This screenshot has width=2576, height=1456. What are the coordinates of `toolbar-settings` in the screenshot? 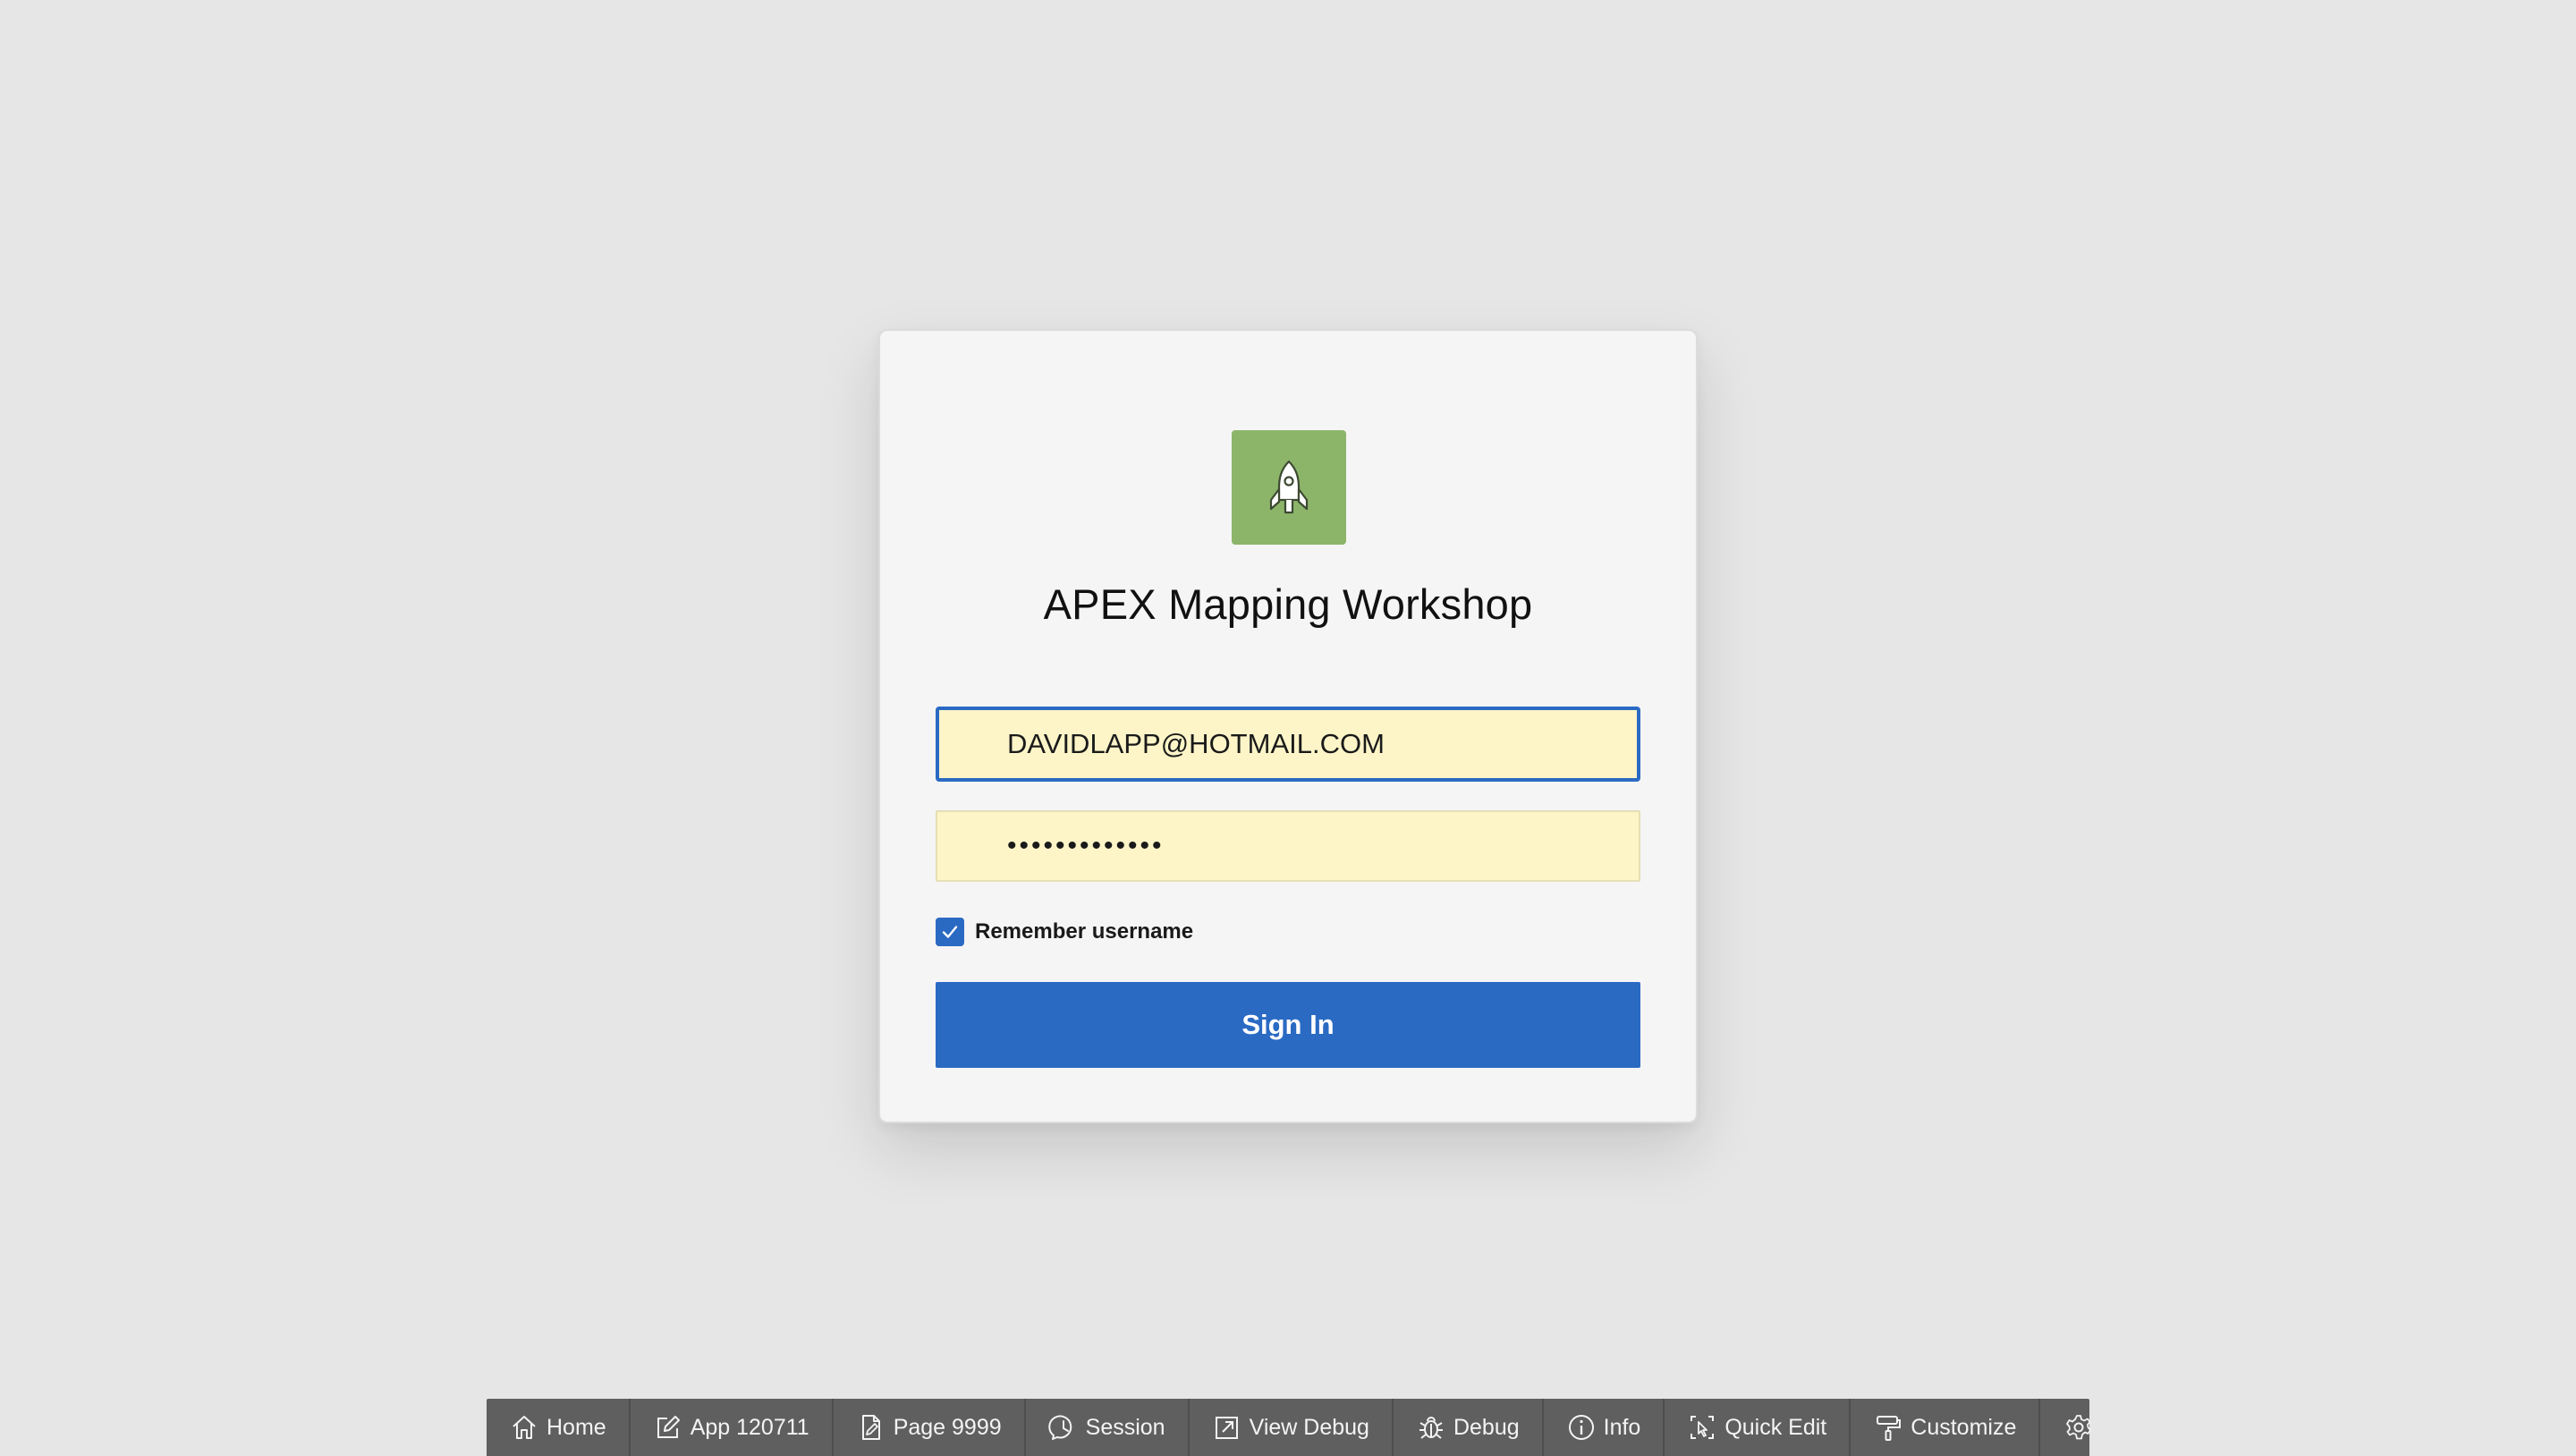 It's located at (2078, 1427).